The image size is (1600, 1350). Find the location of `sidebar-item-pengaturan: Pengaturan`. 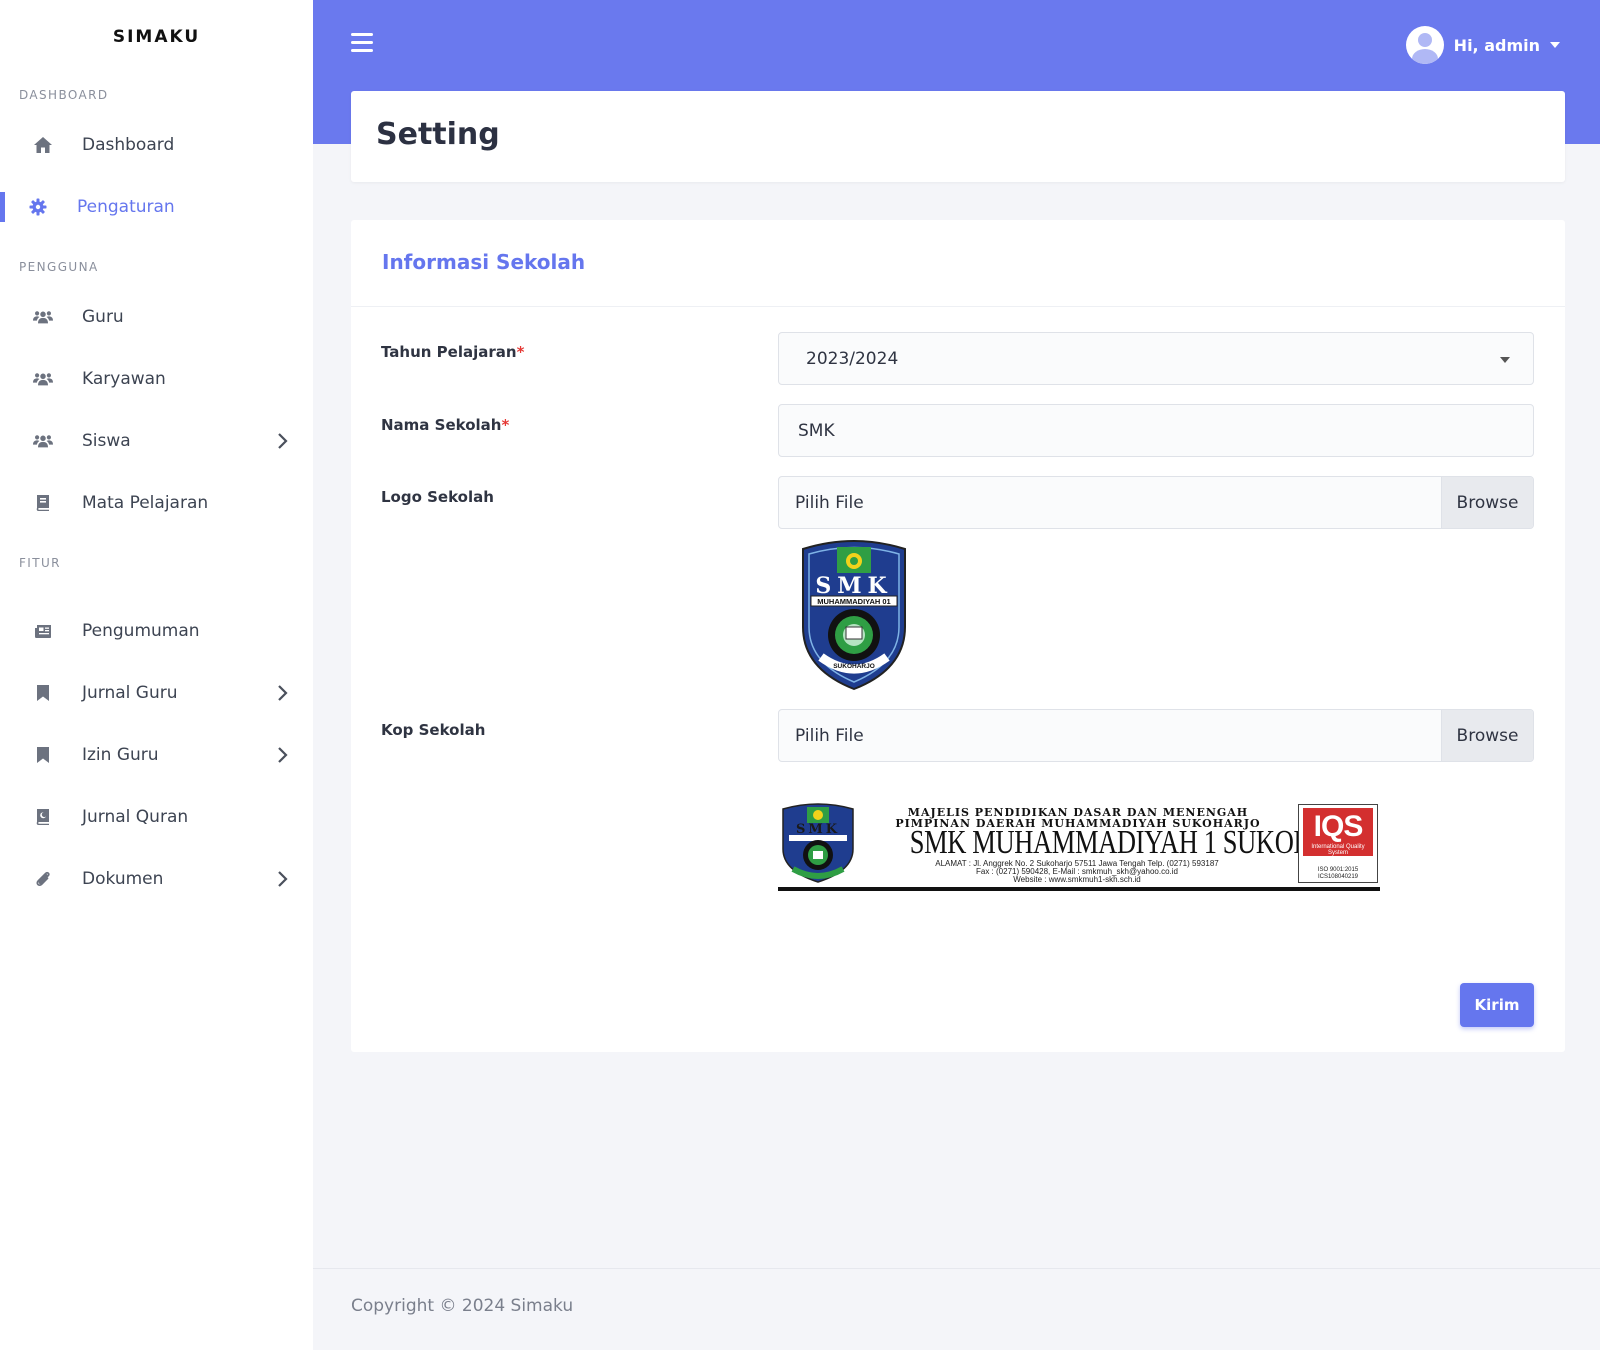

sidebar-item-pengaturan: Pengaturan is located at coordinates (156, 207).